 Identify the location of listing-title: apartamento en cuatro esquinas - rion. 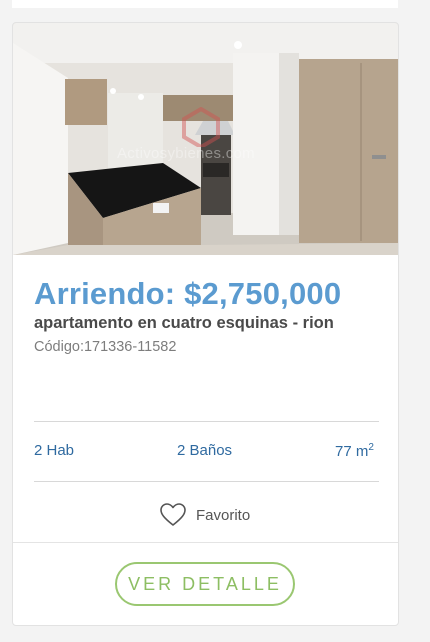
(184, 323).